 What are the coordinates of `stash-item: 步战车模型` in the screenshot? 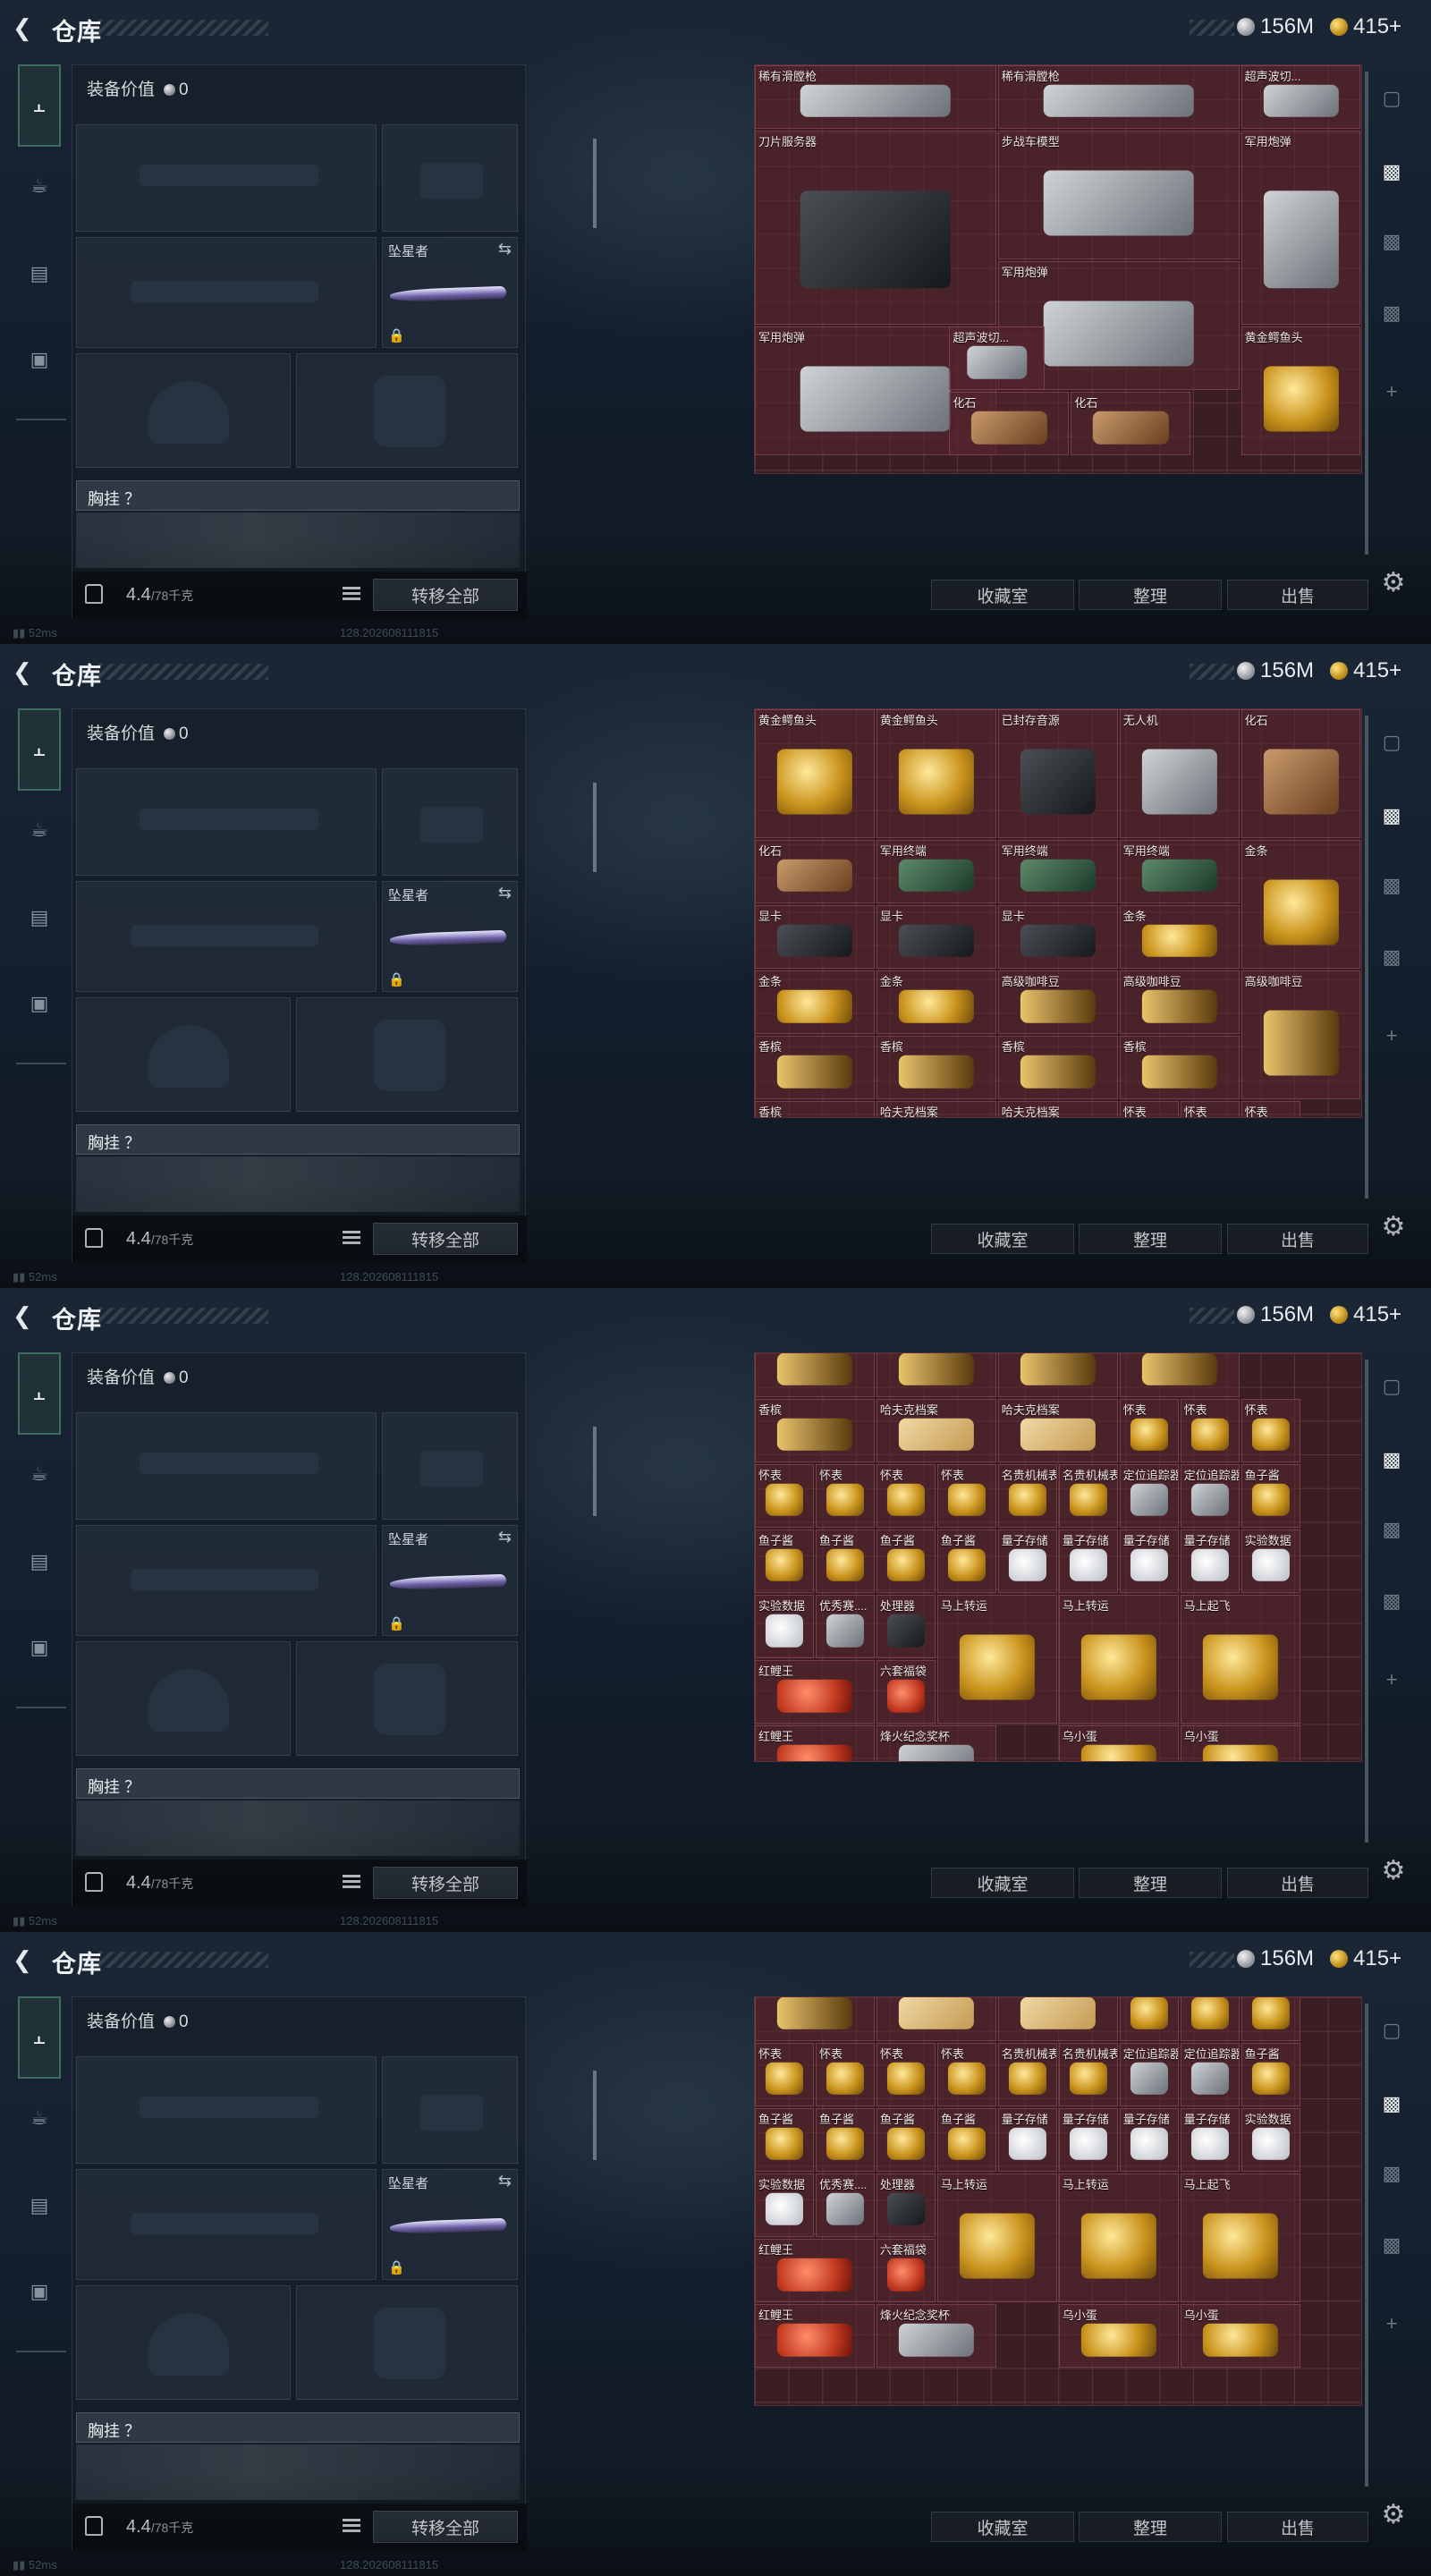 It's located at (1119, 195).